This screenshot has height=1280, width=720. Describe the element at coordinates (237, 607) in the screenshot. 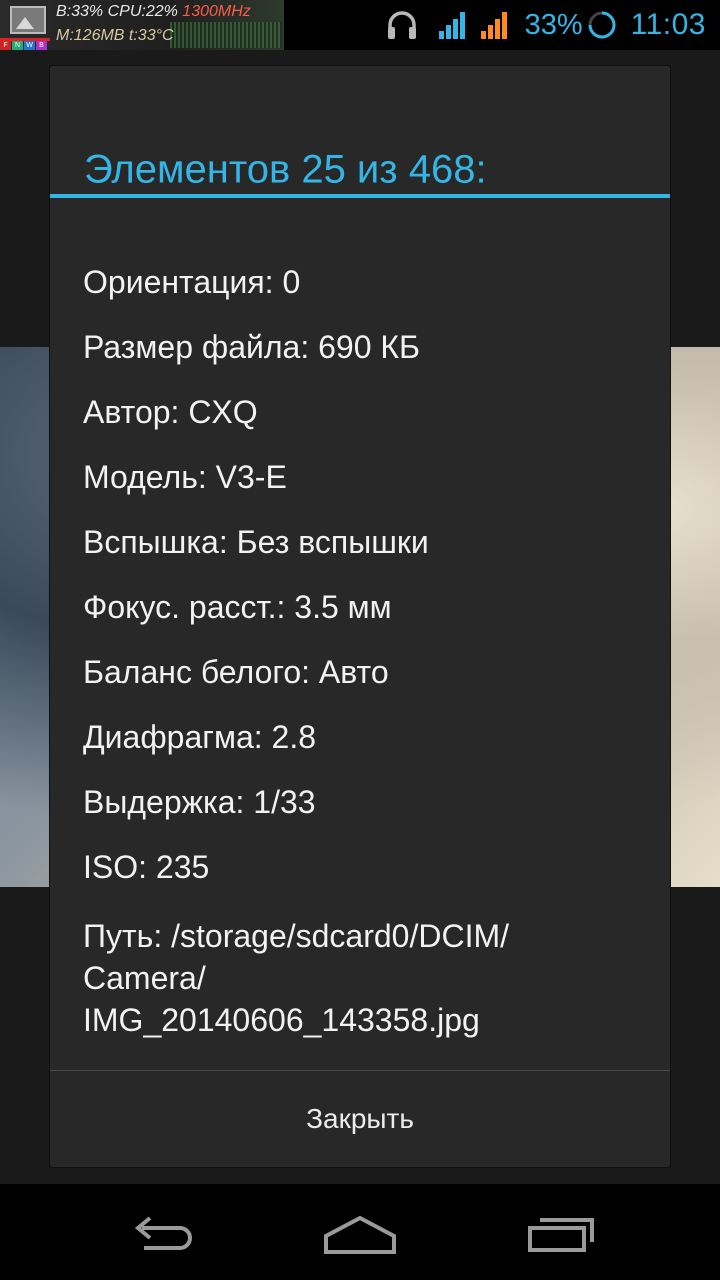

I see `detail-focal-length: Фокус. расст.: 3.5 мм` at that location.